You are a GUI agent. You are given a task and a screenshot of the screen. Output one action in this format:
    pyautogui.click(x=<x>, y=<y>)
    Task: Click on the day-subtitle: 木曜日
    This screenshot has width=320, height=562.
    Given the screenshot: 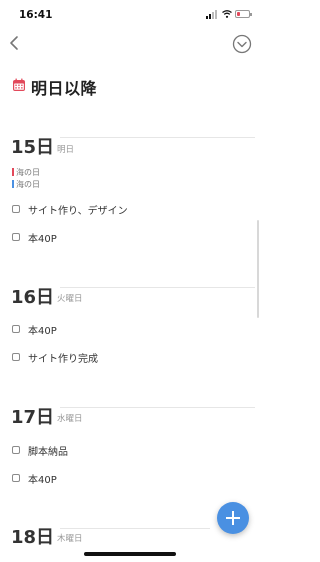 What is the action you would take?
    pyautogui.click(x=70, y=539)
    